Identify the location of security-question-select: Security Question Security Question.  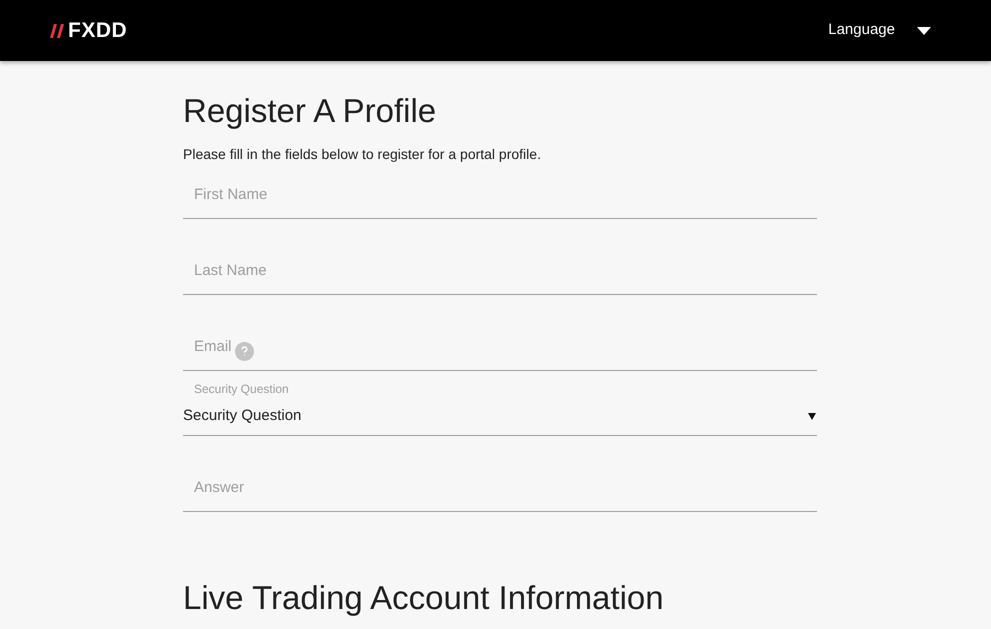
(500, 403).